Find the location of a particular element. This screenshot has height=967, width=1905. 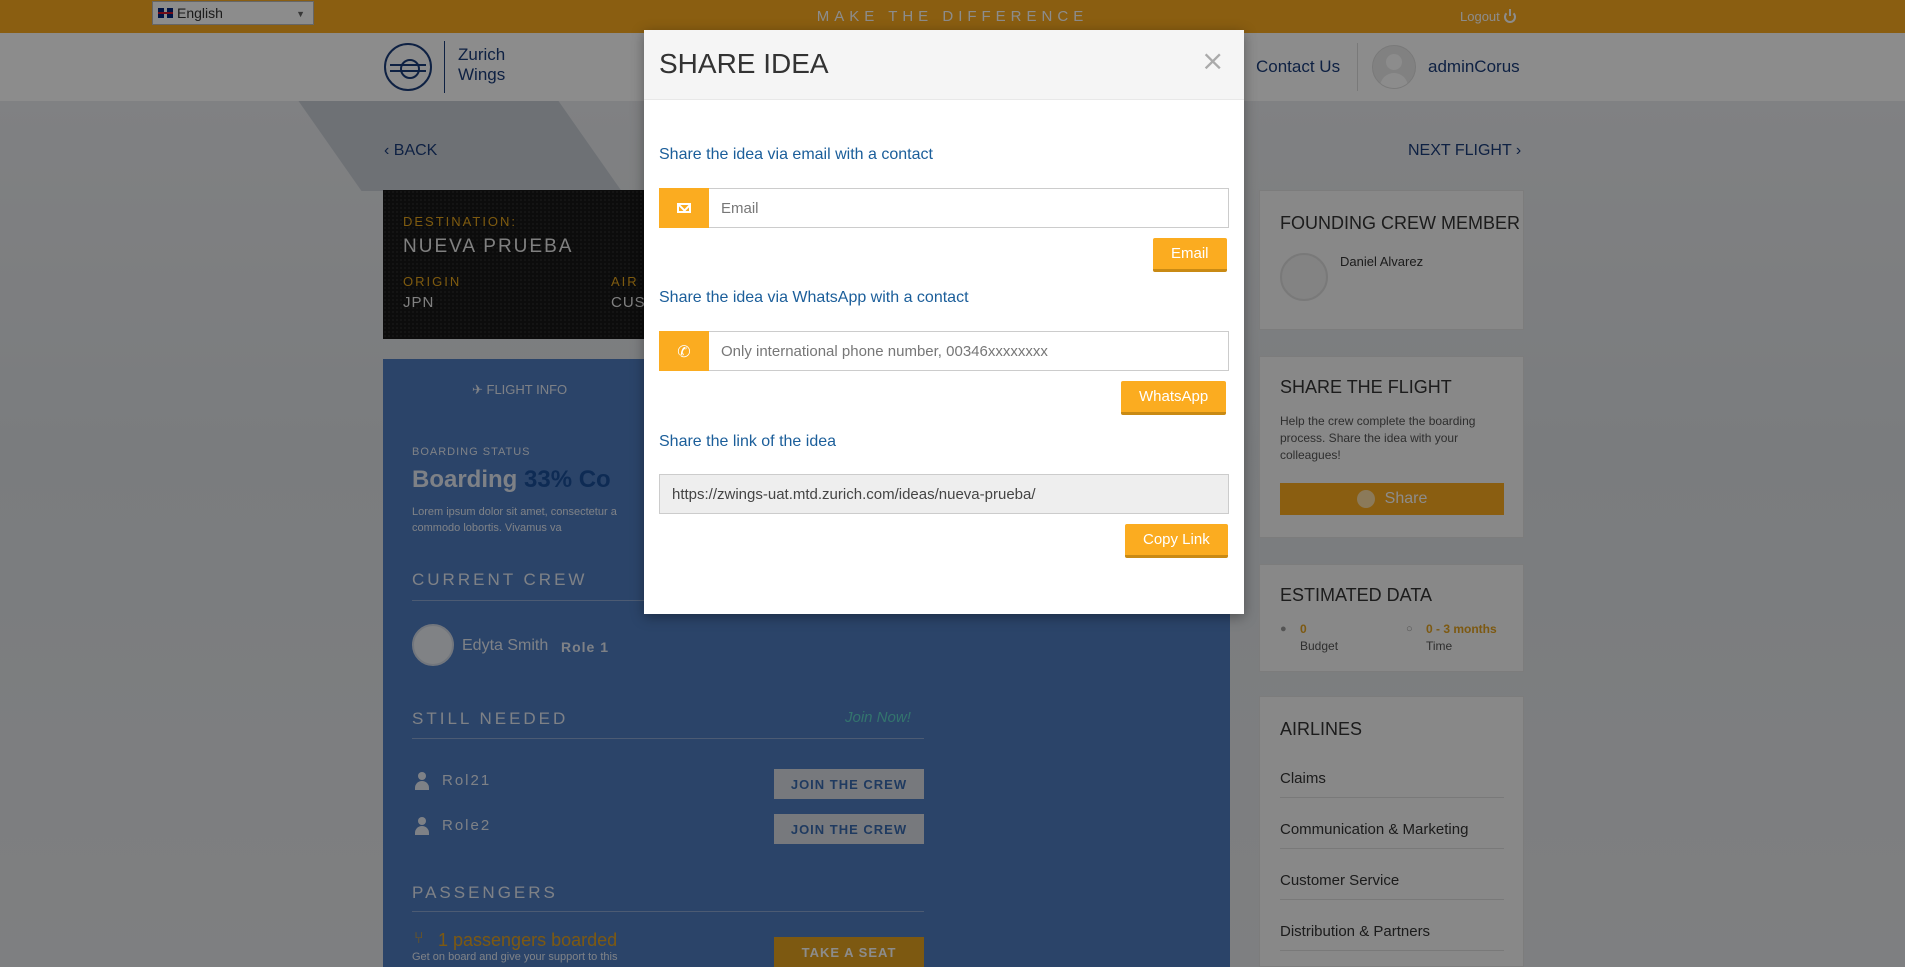

phone-icon: ✆ is located at coordinates (684, 351).